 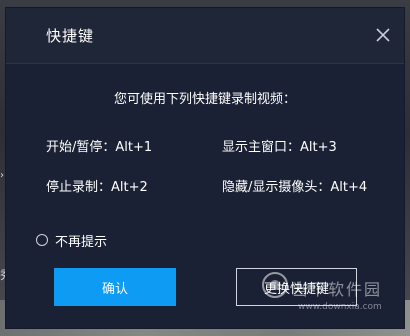 I want to click on dialog-intro-text: 您可使用下列快捷键录制视频：, so click(x=204, y=99).